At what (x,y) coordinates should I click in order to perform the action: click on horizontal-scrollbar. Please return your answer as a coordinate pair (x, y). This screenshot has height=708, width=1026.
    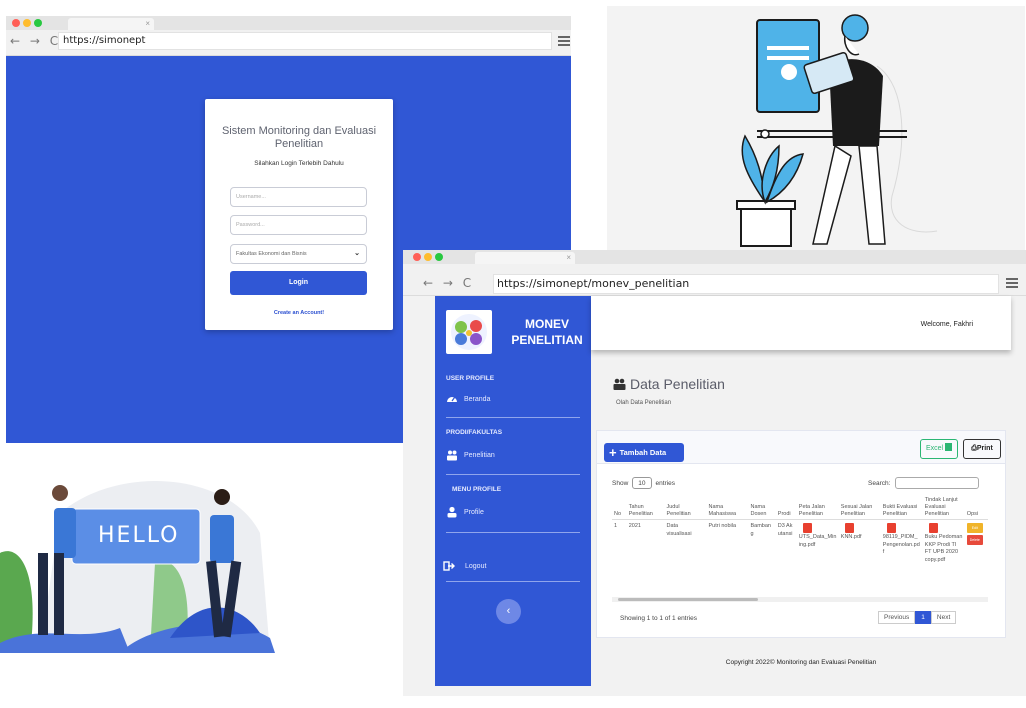
    Looking at the image, I should click on (800, 599).